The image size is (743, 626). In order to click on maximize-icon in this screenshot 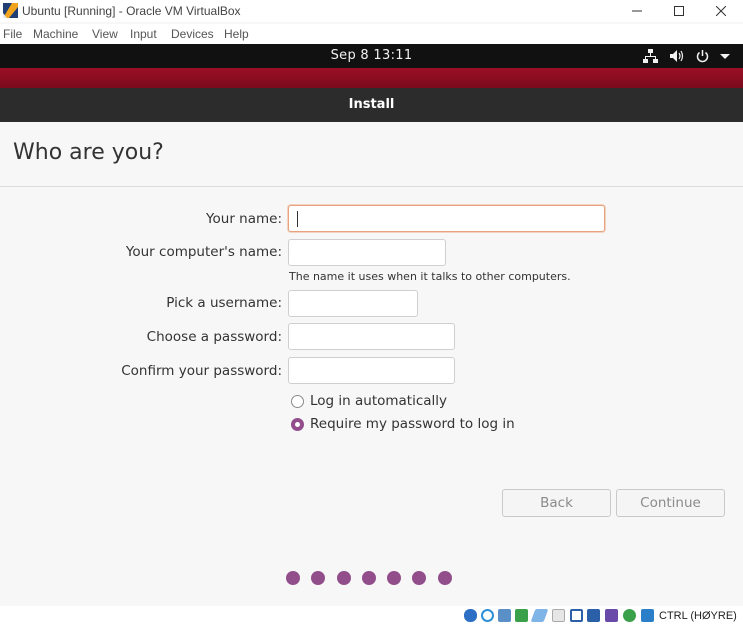, I will do `click(679, 11)`.